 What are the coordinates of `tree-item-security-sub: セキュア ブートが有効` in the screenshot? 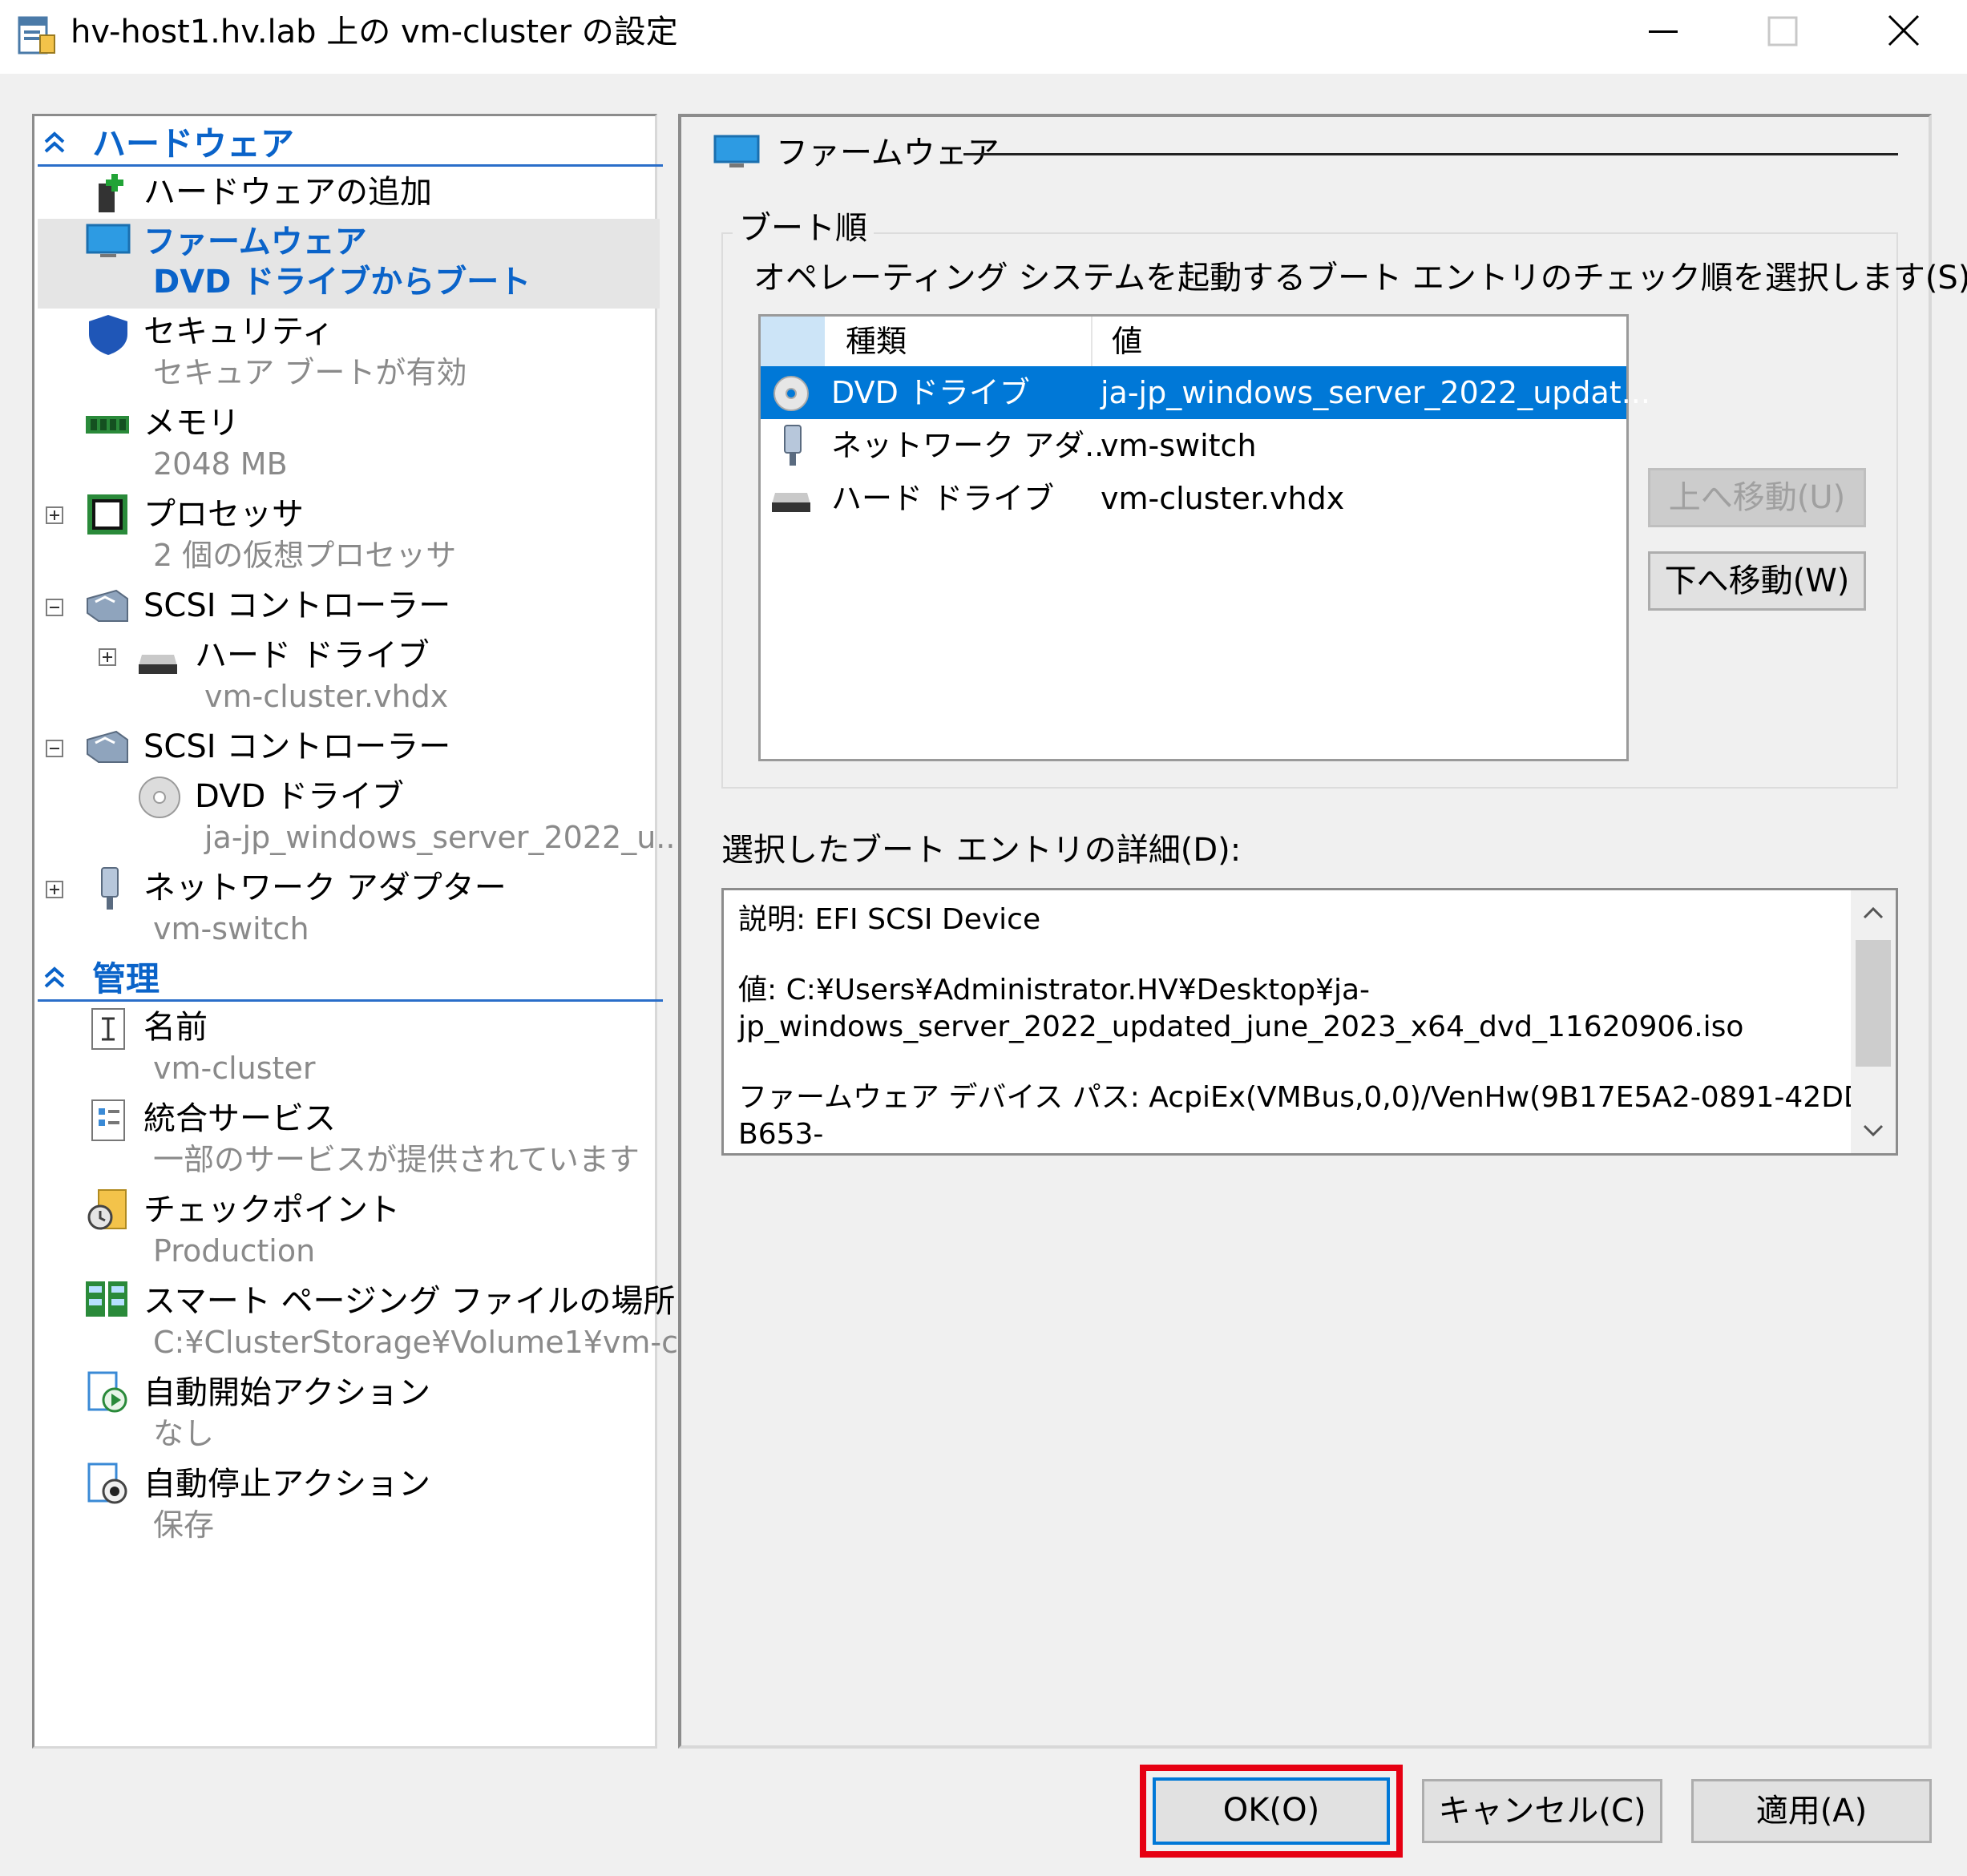 It's located at (310, 373).